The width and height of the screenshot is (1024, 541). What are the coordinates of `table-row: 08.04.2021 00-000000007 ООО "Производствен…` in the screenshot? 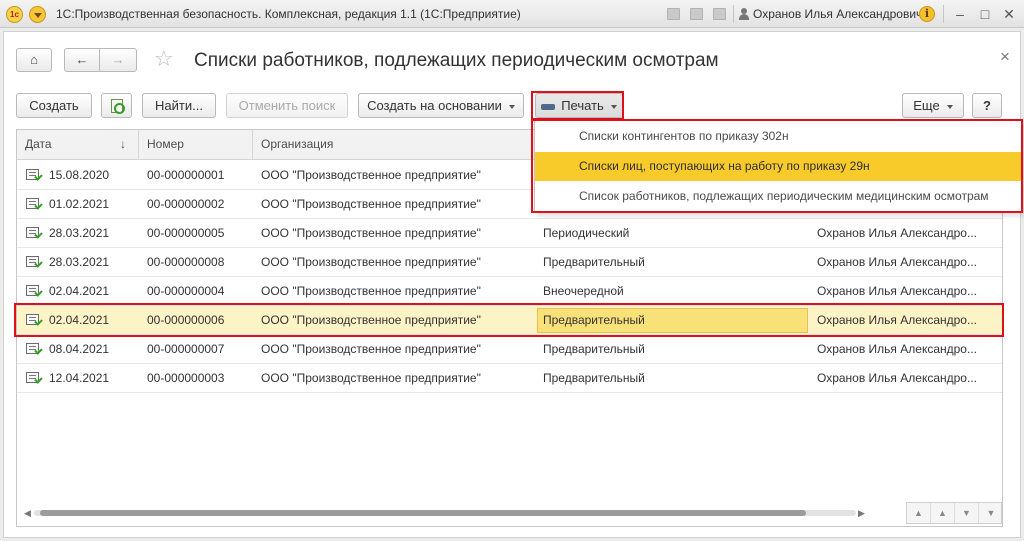 It's located at (509, 349).